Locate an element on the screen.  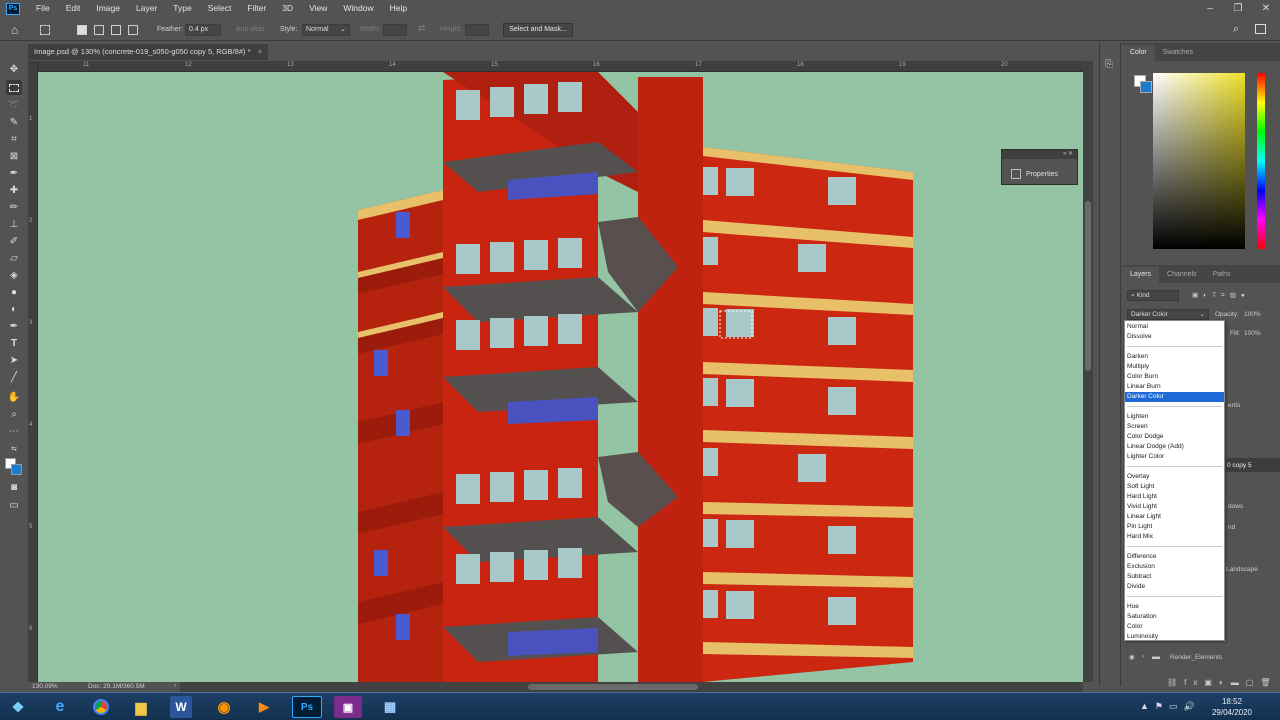
tab-layers: Layers is located at coordinates (1141, 275).